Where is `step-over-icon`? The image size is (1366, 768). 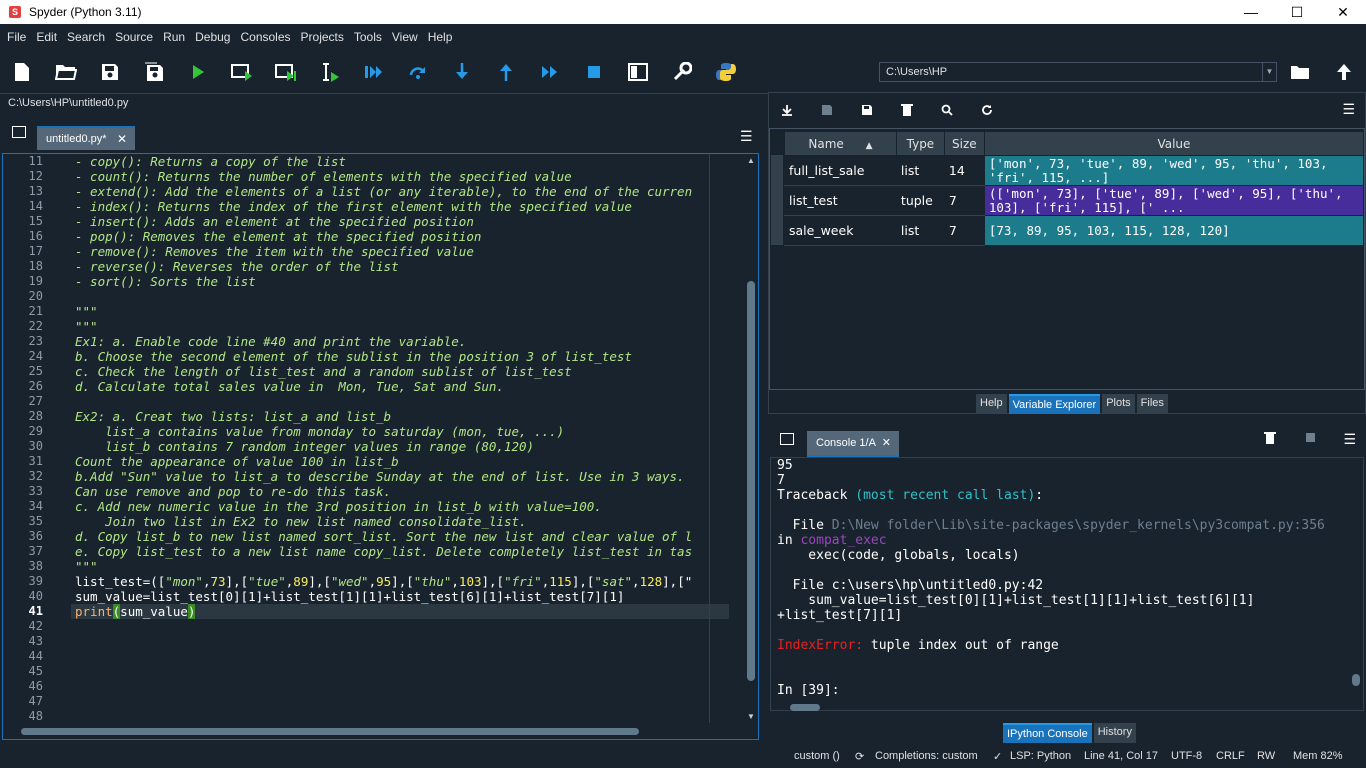
step-over-icon is located at coordinates (418, 72).